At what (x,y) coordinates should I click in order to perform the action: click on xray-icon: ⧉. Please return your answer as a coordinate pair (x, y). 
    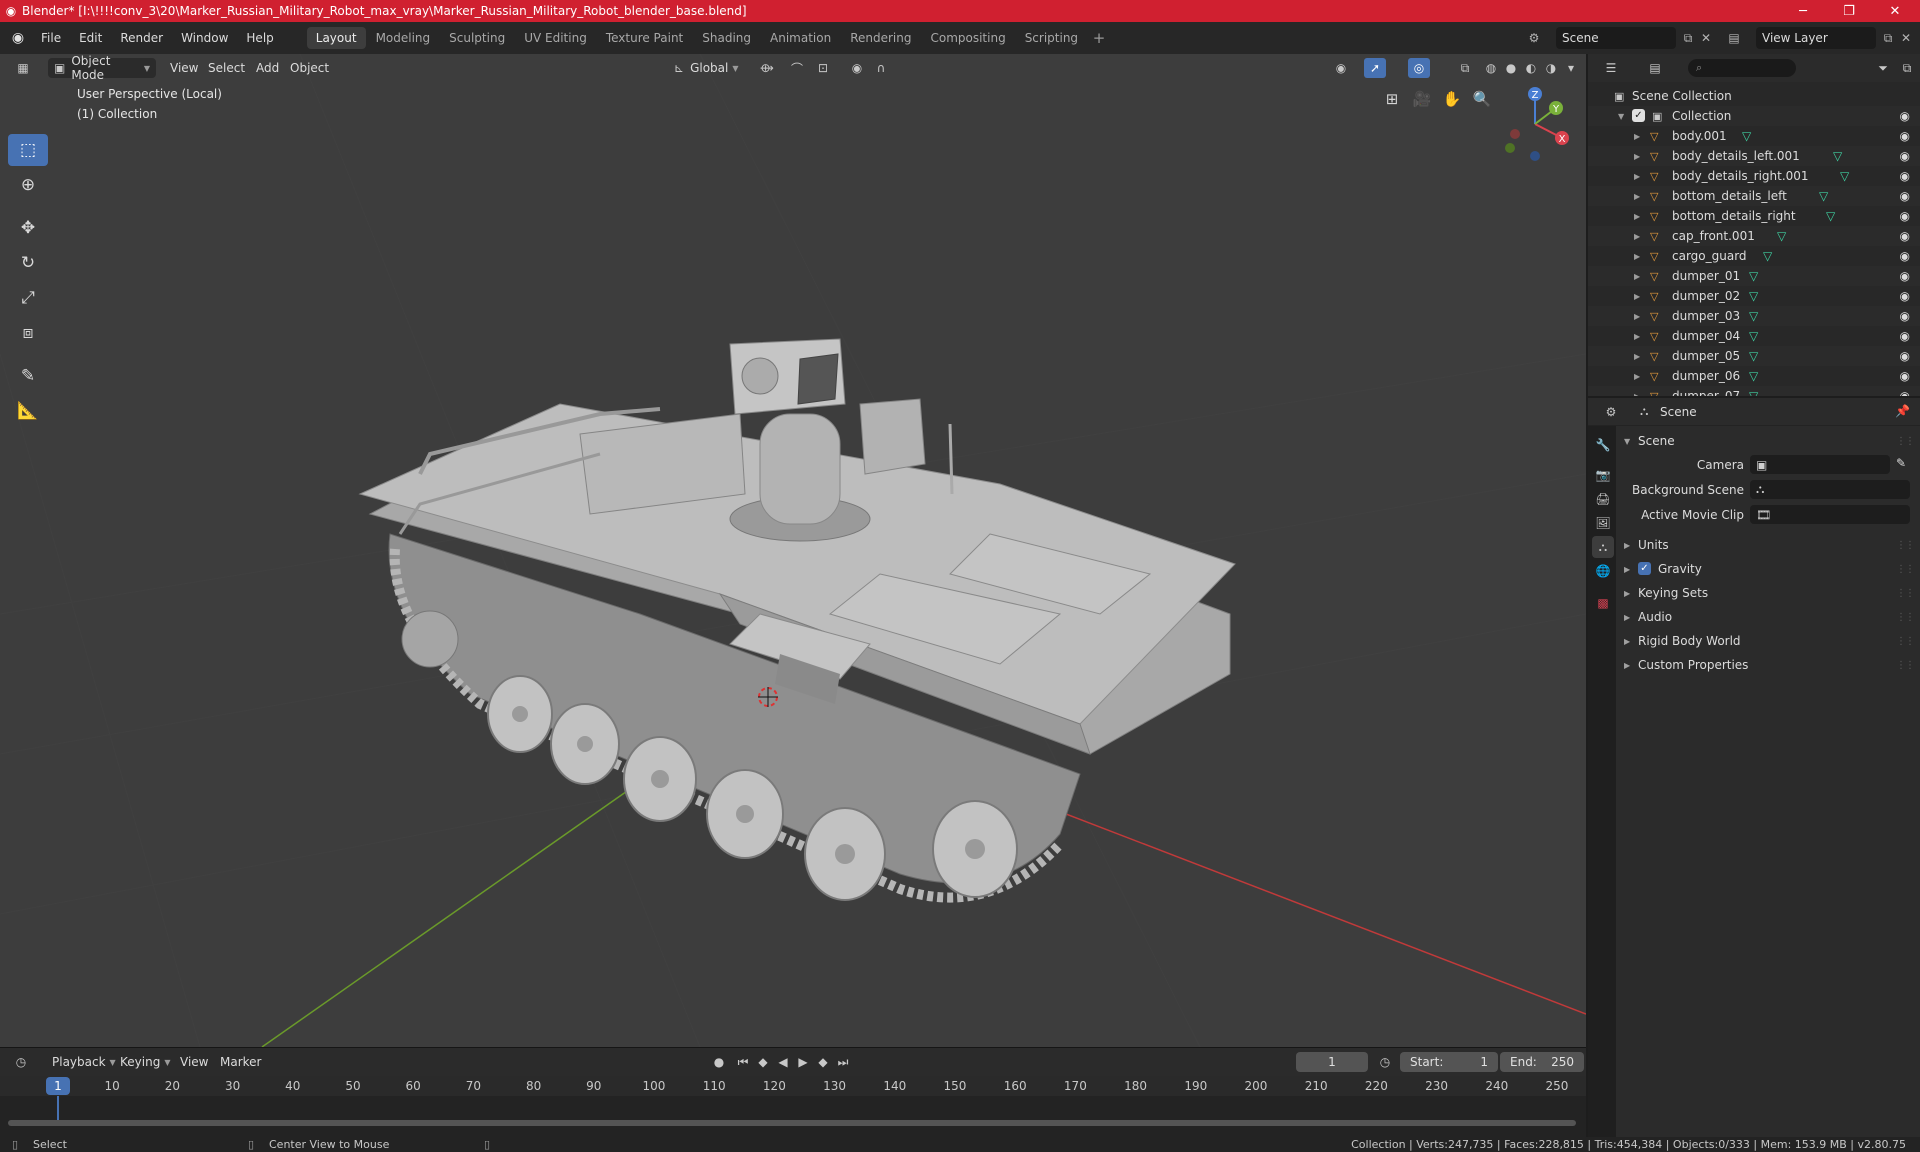
    Looking at the image, I should click on (1465, 68).